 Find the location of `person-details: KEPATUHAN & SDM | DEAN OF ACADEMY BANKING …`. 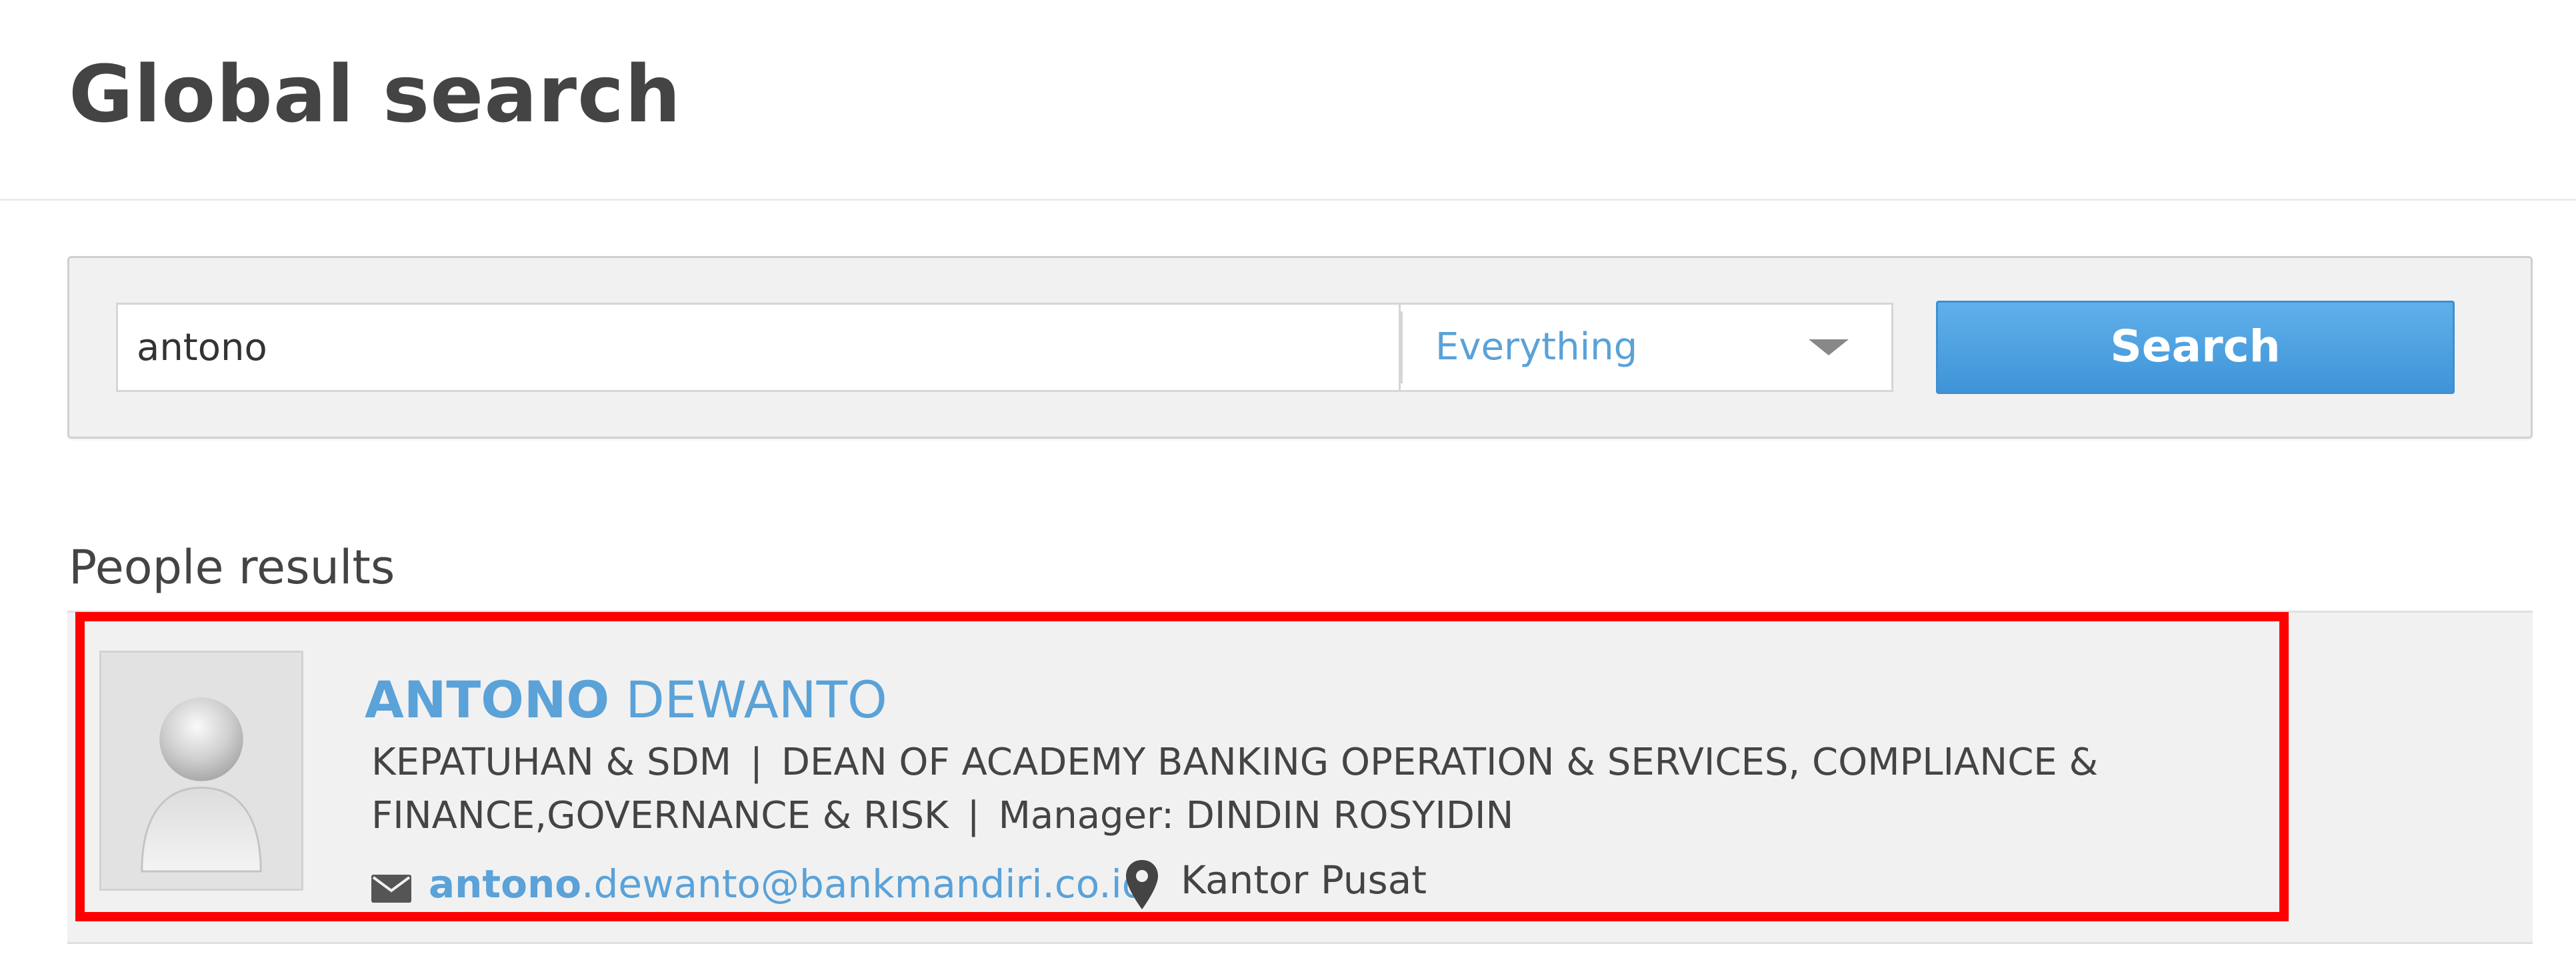

person-details: KEPATUHAN & SDM | DEAN OF ACADEMY BANKING … is located at coordinates (1304, 789).